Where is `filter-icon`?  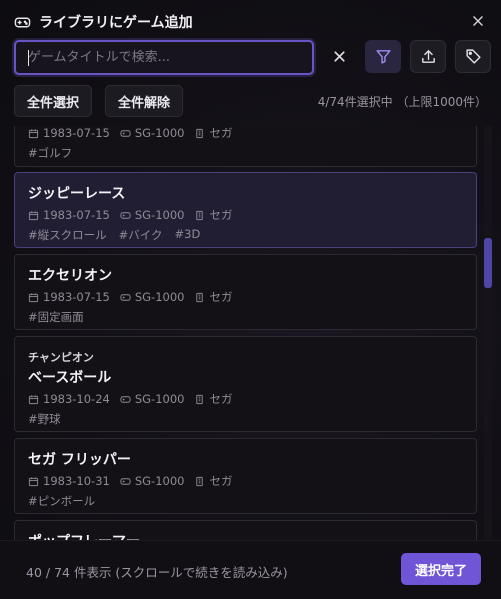
filter-icon is located at coordinates (383, 57).